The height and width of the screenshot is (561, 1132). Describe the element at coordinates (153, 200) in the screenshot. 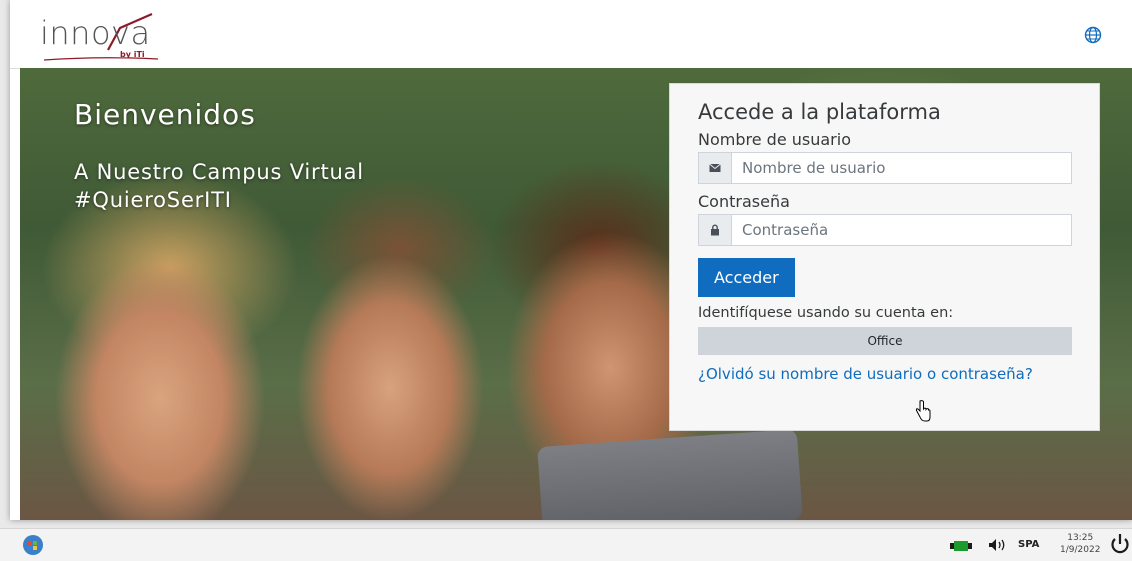

I see `hero-hashtag: #QuieroSerITI` at that location.